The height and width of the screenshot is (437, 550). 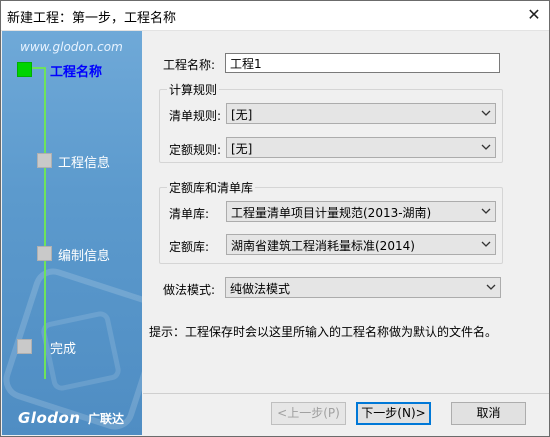 I want to click on brand-logo-text: Glodon, so click(x=49, y=418).